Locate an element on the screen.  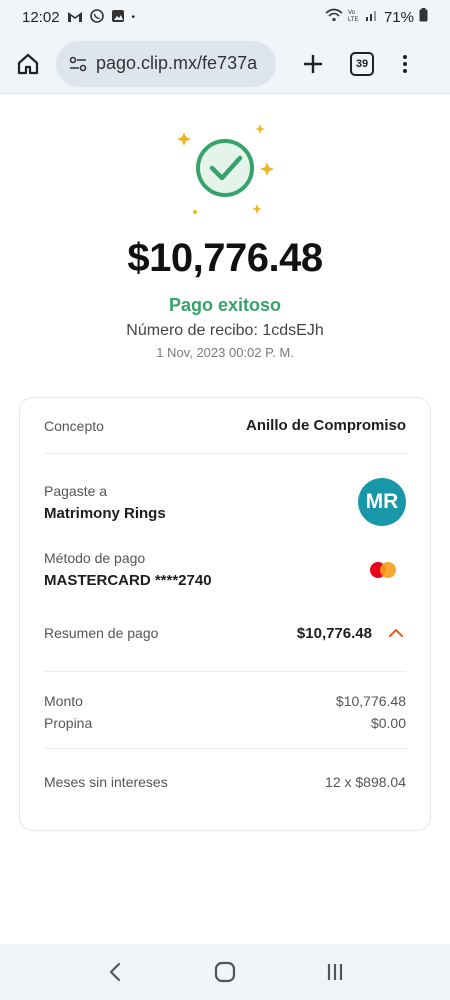
summary-details: Monto $10,776.48 Propina $0.00 is located at coordinates (225, 712).